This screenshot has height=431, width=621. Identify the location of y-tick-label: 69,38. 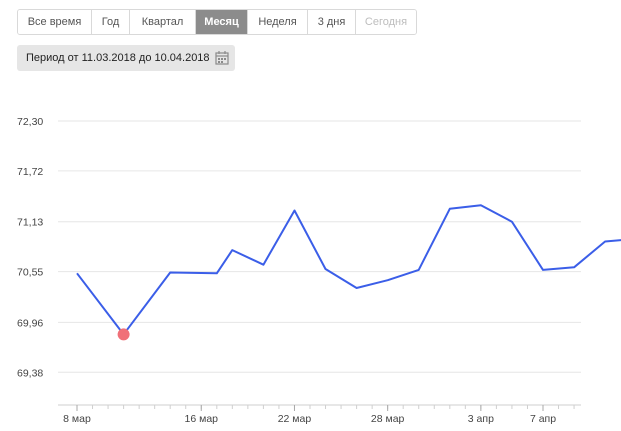
(30, 373).